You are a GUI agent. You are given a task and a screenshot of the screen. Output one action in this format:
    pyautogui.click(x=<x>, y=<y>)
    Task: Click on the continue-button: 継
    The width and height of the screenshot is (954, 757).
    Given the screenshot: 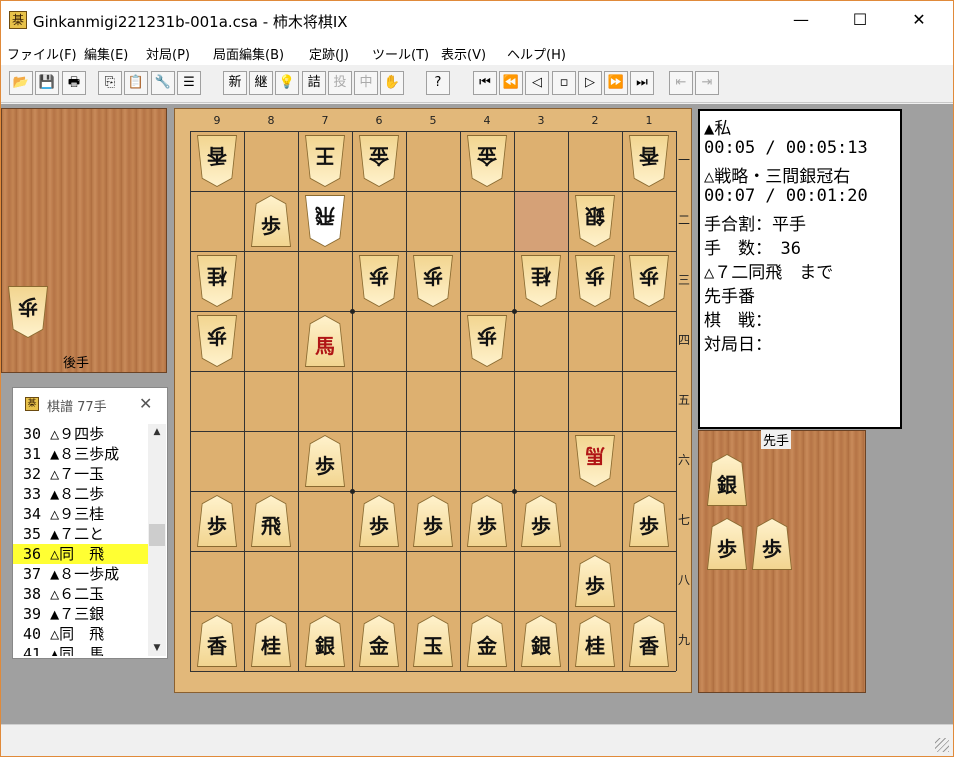 What is the action you would take?
    pyautogui.click(x=261, y=83)
    